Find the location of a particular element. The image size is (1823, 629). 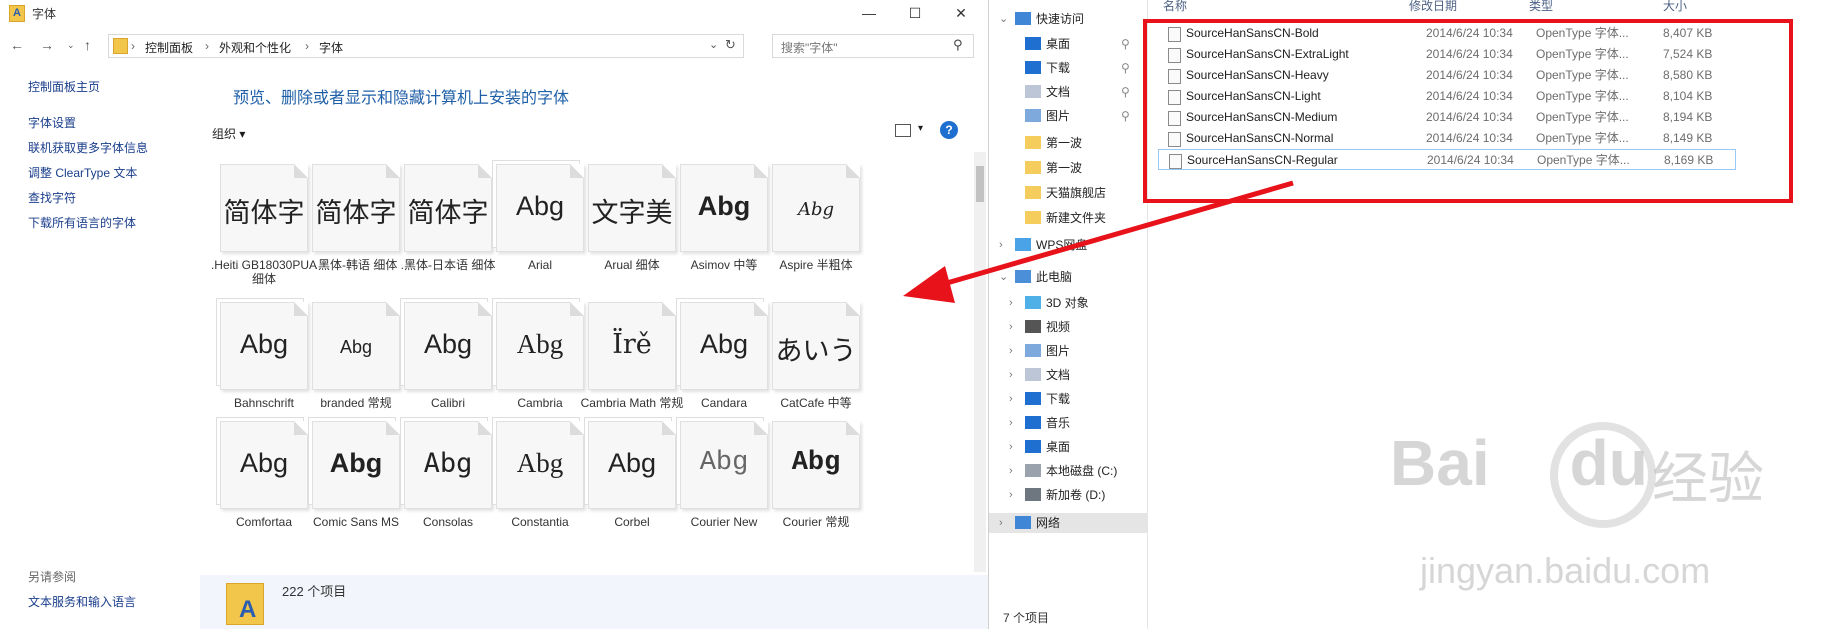

font-tile: 简体字 .黑体-日本语 细体 is located at coordinates (448, 236).